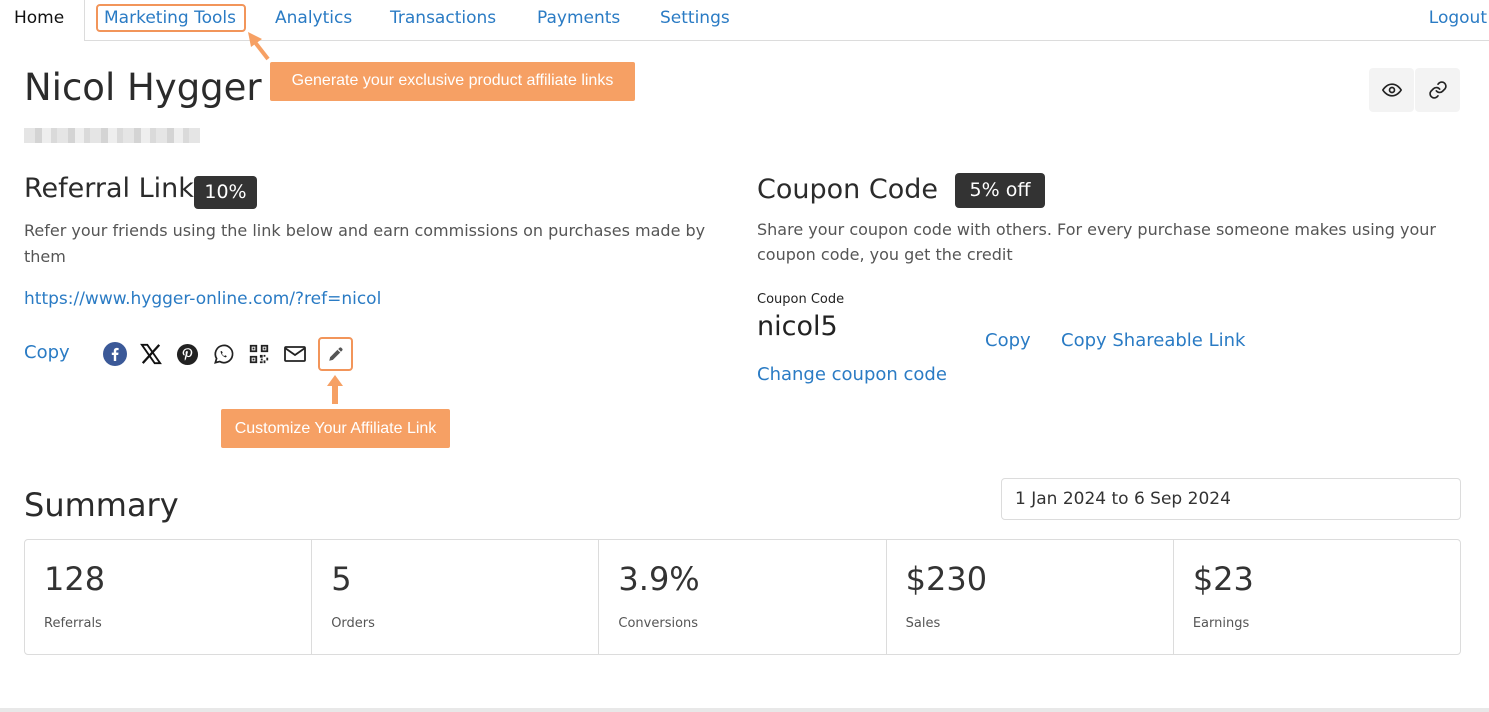 Image resolution: width=1489 pixels, height=712 pixels. What do you see at coordinates (1153, 340) in the screenshot?
I see `copy-shareable-link-button: Copy Shareable Link` at bounding box center [1153, 340].